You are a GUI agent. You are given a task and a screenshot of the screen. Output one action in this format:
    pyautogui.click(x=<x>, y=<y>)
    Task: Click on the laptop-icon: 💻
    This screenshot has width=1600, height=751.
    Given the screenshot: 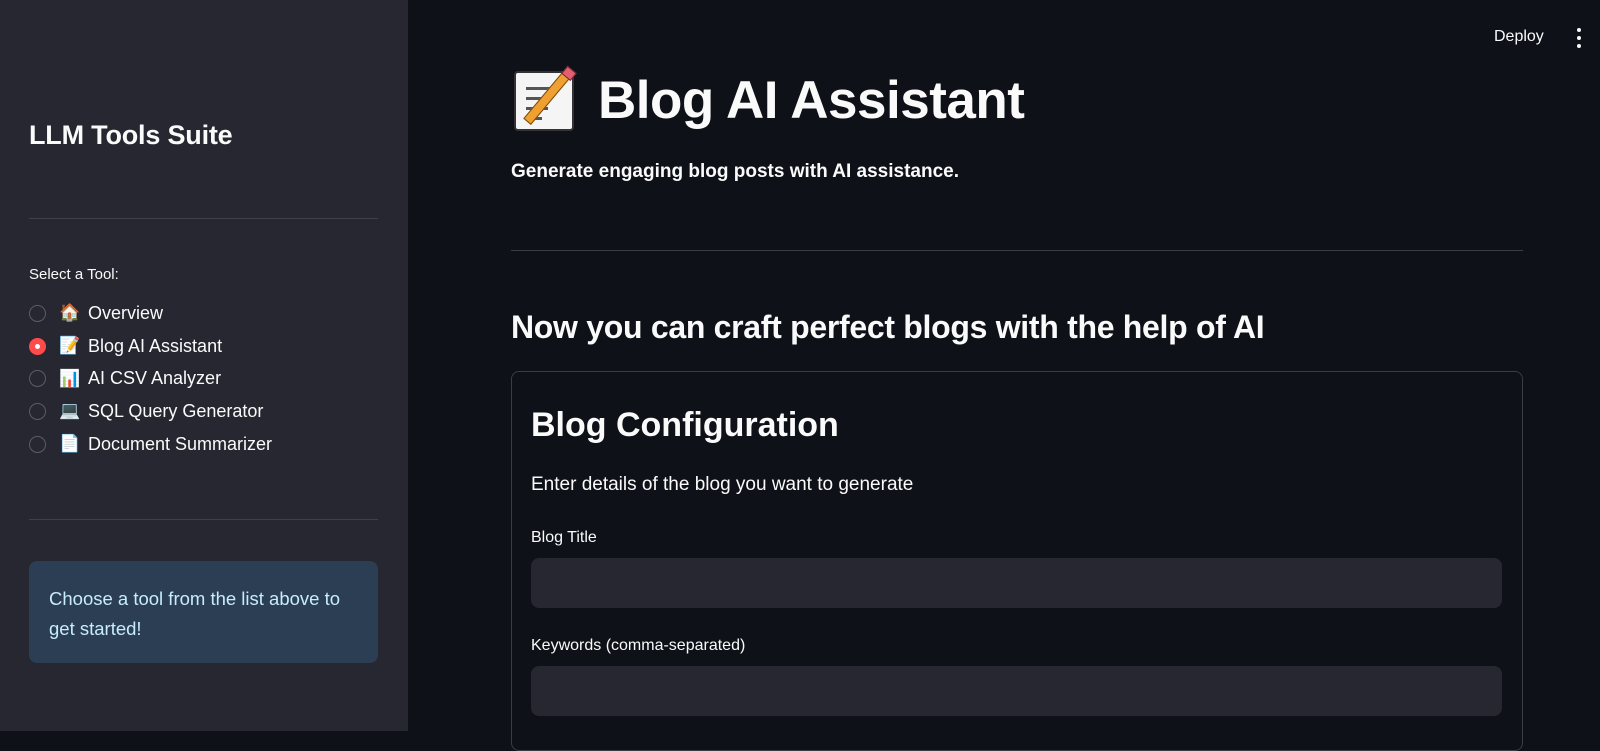 What is the action you would take?
    pyautogui.click(x=70, y=411)
    